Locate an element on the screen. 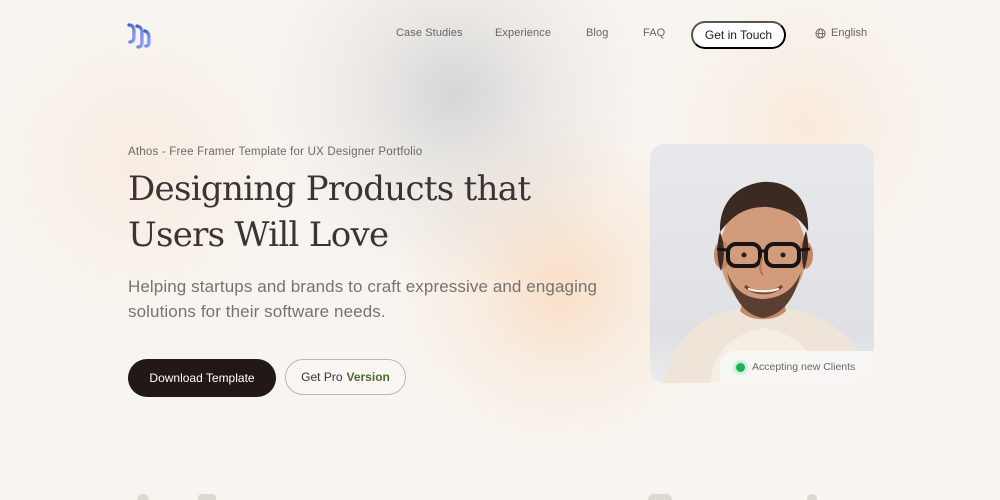  version-label: Version is located at coordinates (368, 377).